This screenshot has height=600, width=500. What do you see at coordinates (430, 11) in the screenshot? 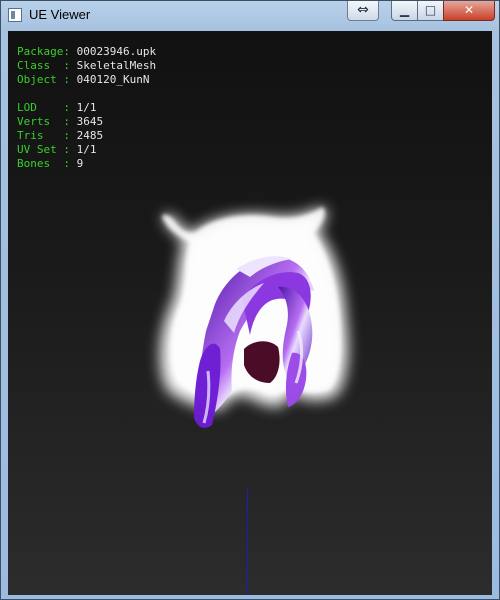
I see `maximize-button: □` at bounding box center [430, 11].